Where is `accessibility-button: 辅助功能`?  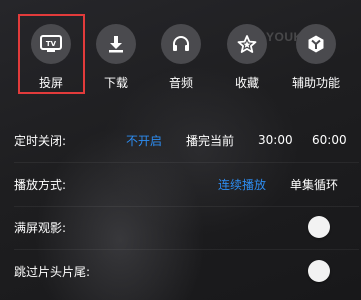 accessibility-button: 辅助功能 is located at coordinates (316, 59).